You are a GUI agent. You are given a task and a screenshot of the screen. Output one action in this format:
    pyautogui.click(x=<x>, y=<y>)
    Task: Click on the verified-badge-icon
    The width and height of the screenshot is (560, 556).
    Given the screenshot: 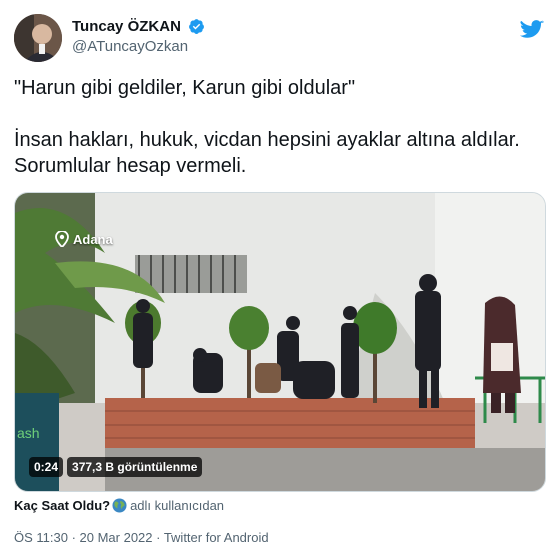 What is the action you would take?
    pyautogui.click(x=197, y=27)
    